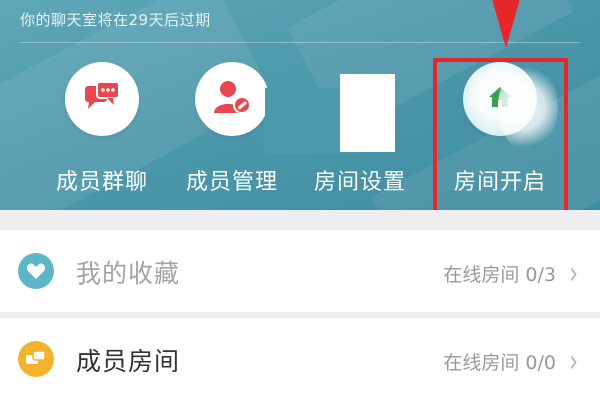  Describe the element at coordinates (101, 182) in the screenshot. I see `action-label: 成员群聊` at that location.